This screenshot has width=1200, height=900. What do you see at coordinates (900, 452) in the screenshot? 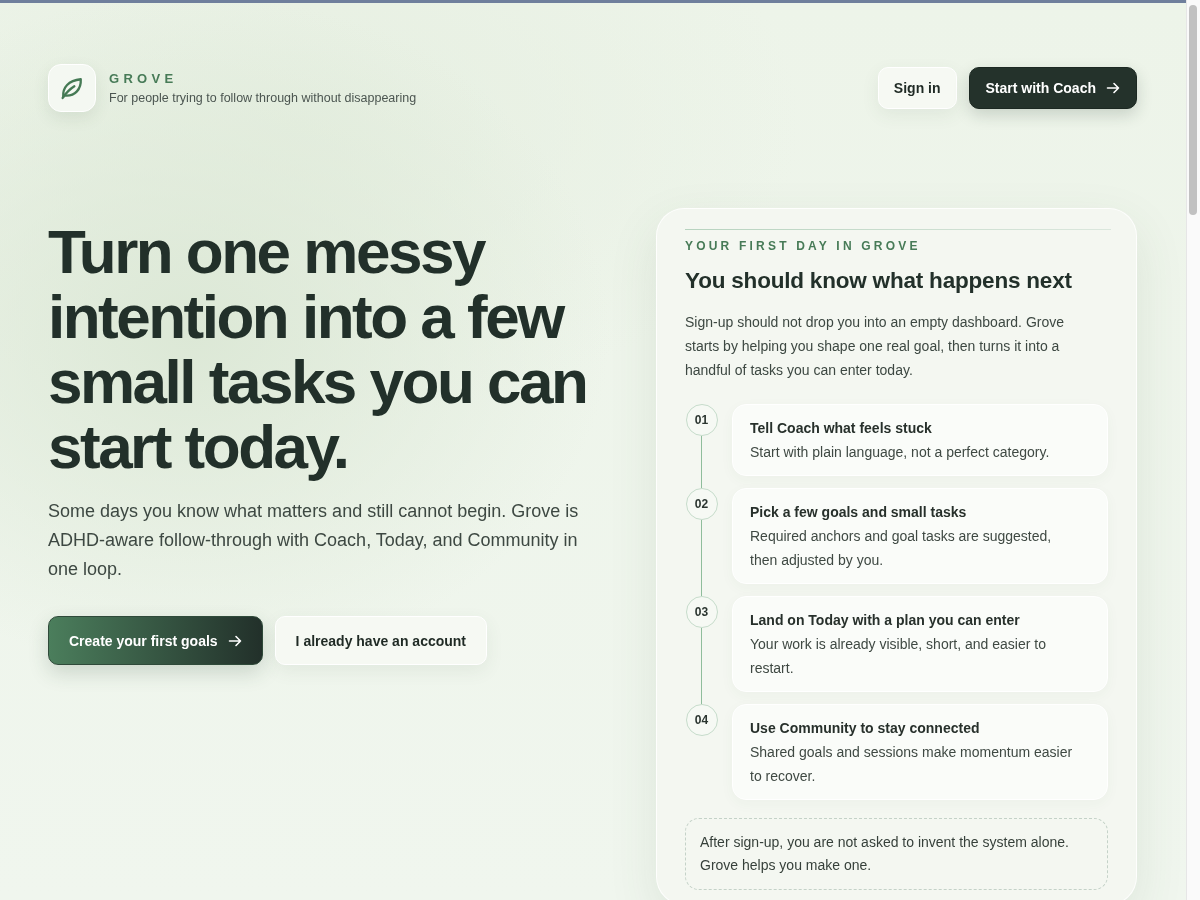
I see `step-description: Start with plain language, not a perfect category.` at bounding box center [900, 452].